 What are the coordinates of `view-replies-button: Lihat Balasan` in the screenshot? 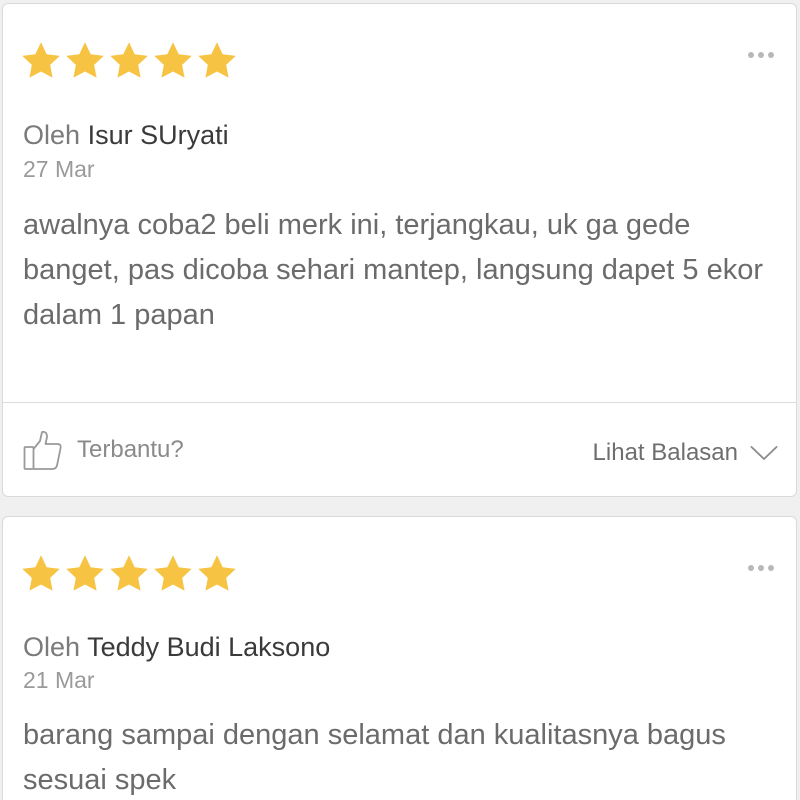 It's located at (685, 453).